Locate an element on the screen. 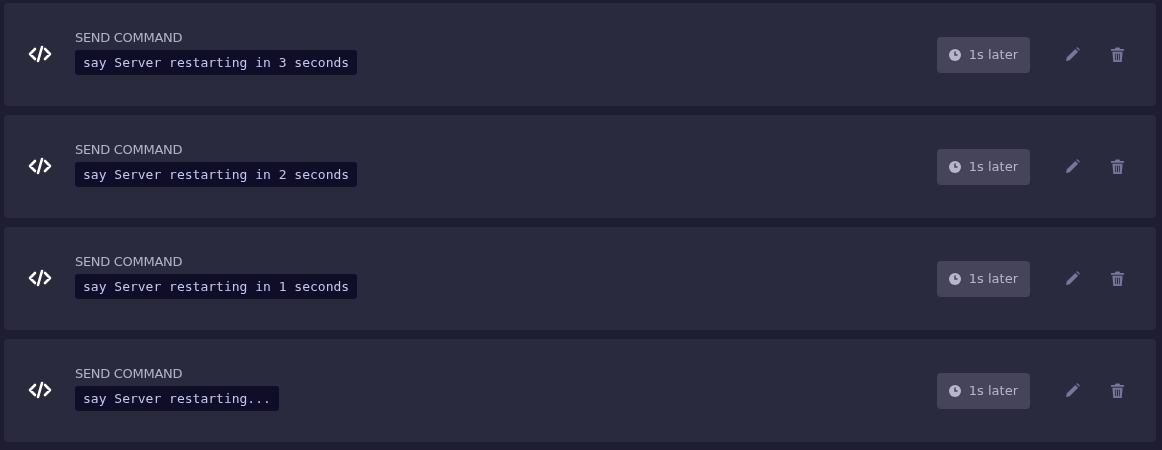 The image size is (1162, 450). command-text: say Server restarting in 2 seconds is located at coordinates (216, 174).